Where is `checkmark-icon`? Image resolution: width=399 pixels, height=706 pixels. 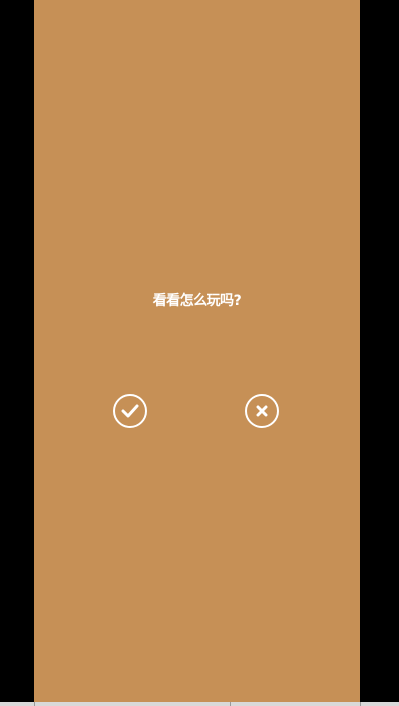 checkmark-icon is located at coordinates (130, 411).